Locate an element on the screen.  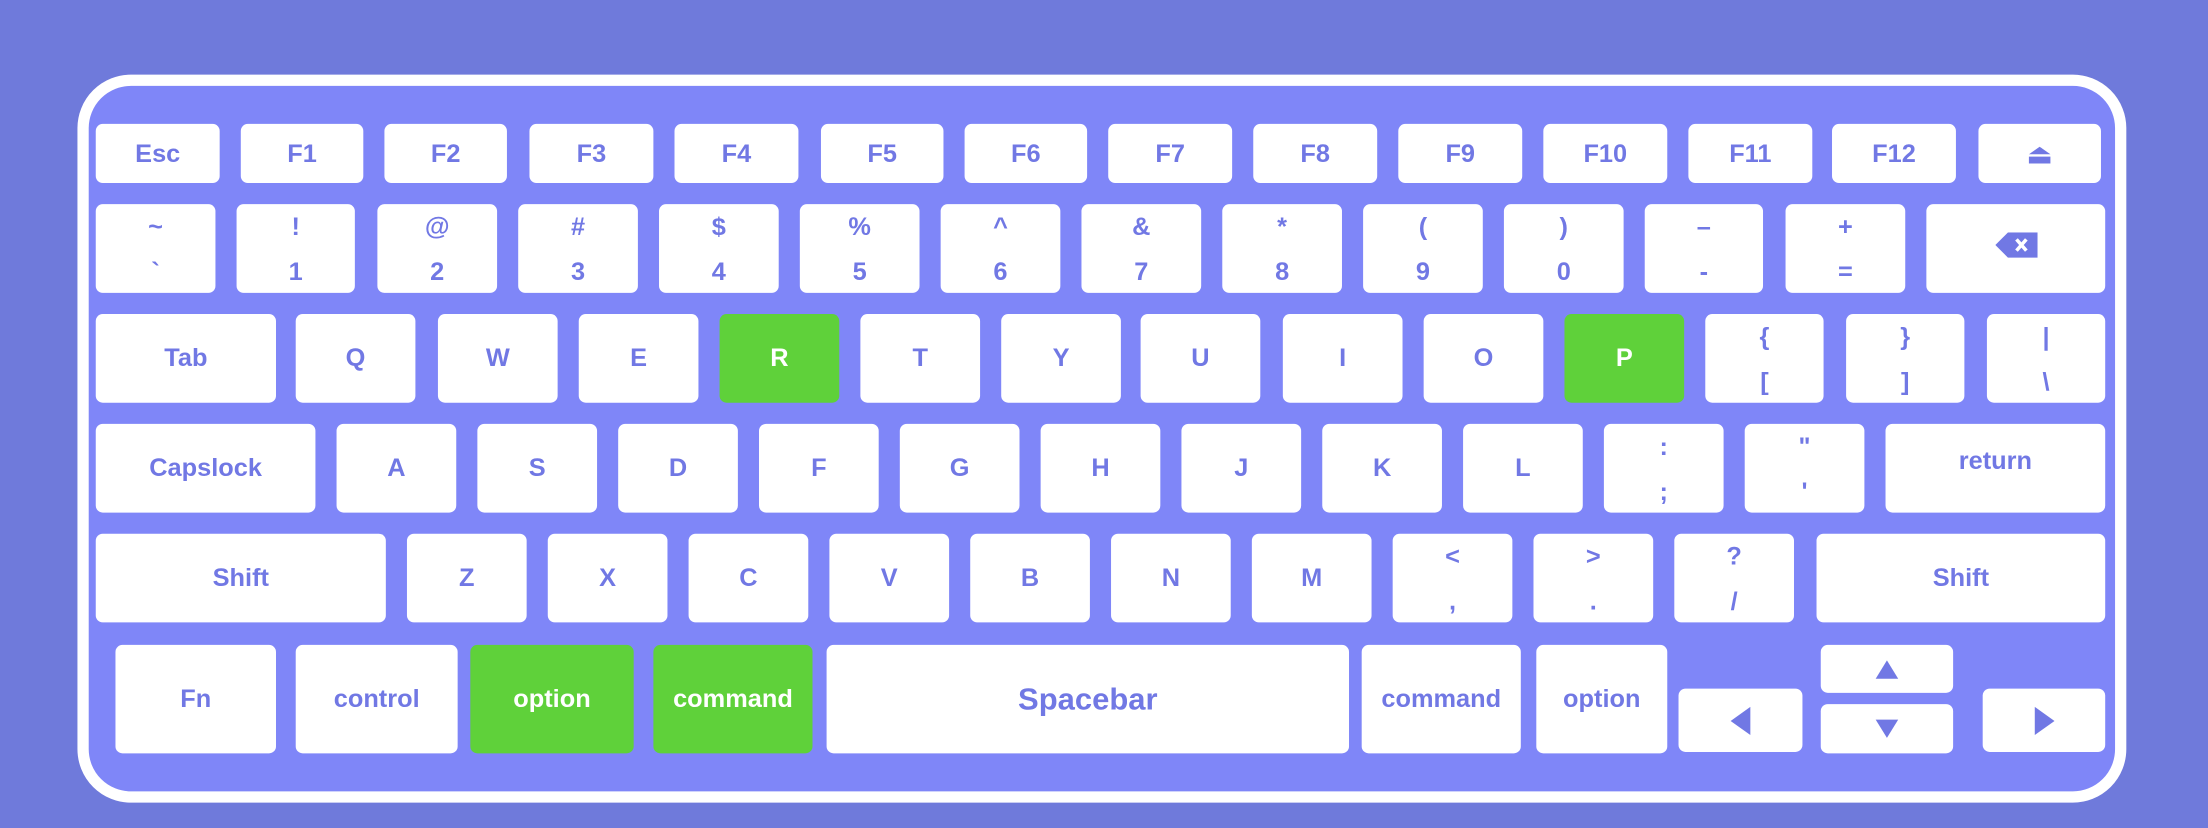
key-z: Z is located at coordinates (466, 578).